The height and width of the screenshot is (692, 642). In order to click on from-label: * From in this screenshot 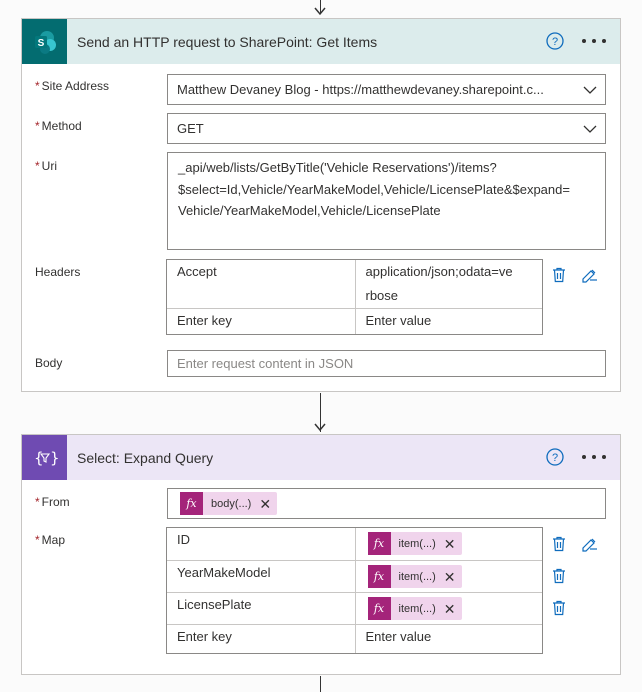, I will do `click(52, 502)`.